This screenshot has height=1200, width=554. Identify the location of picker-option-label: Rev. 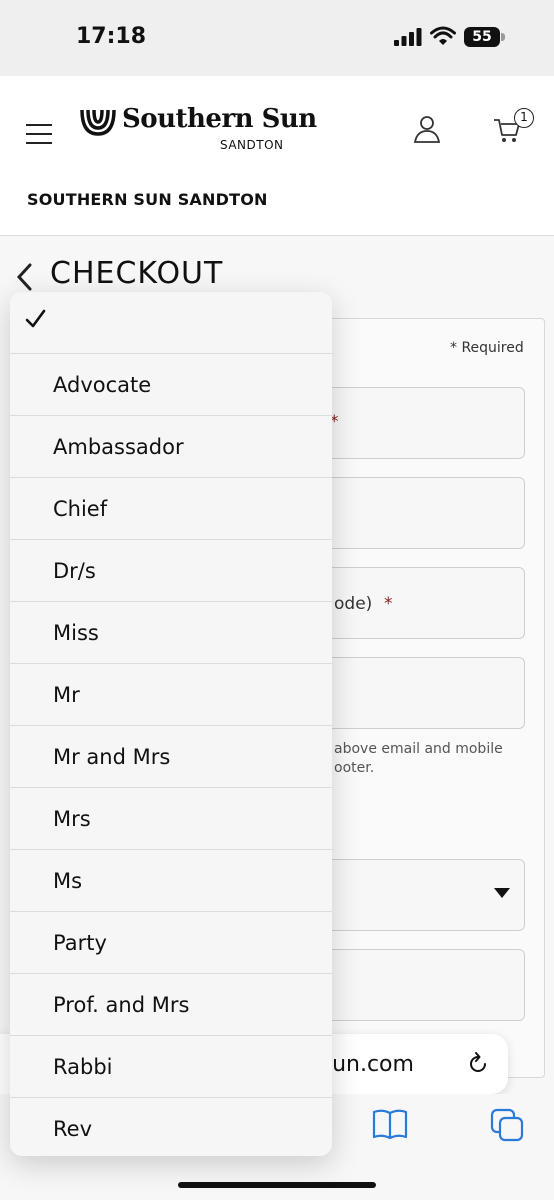
(72, 1129).